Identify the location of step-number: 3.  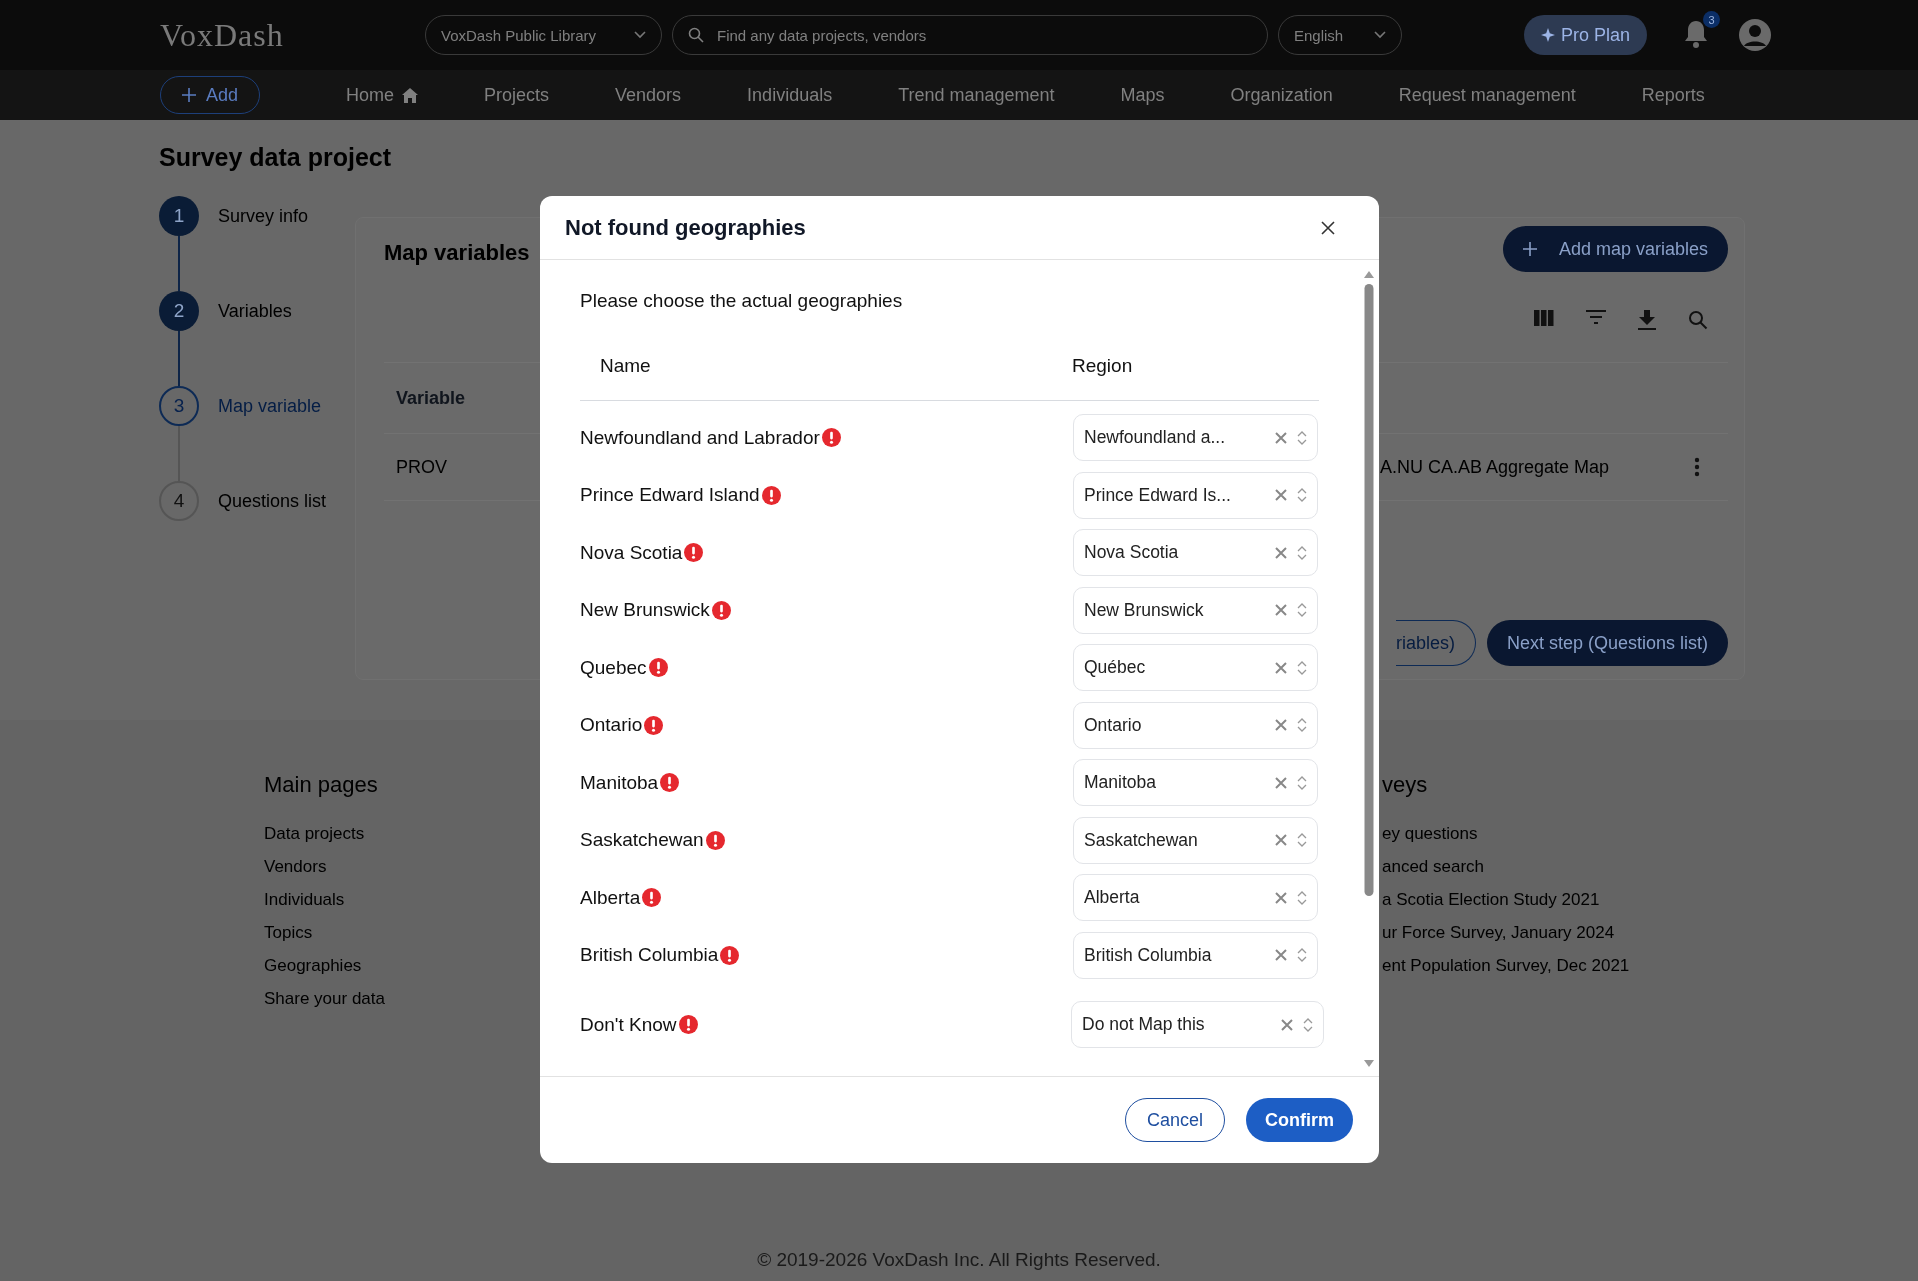
(179, 406).